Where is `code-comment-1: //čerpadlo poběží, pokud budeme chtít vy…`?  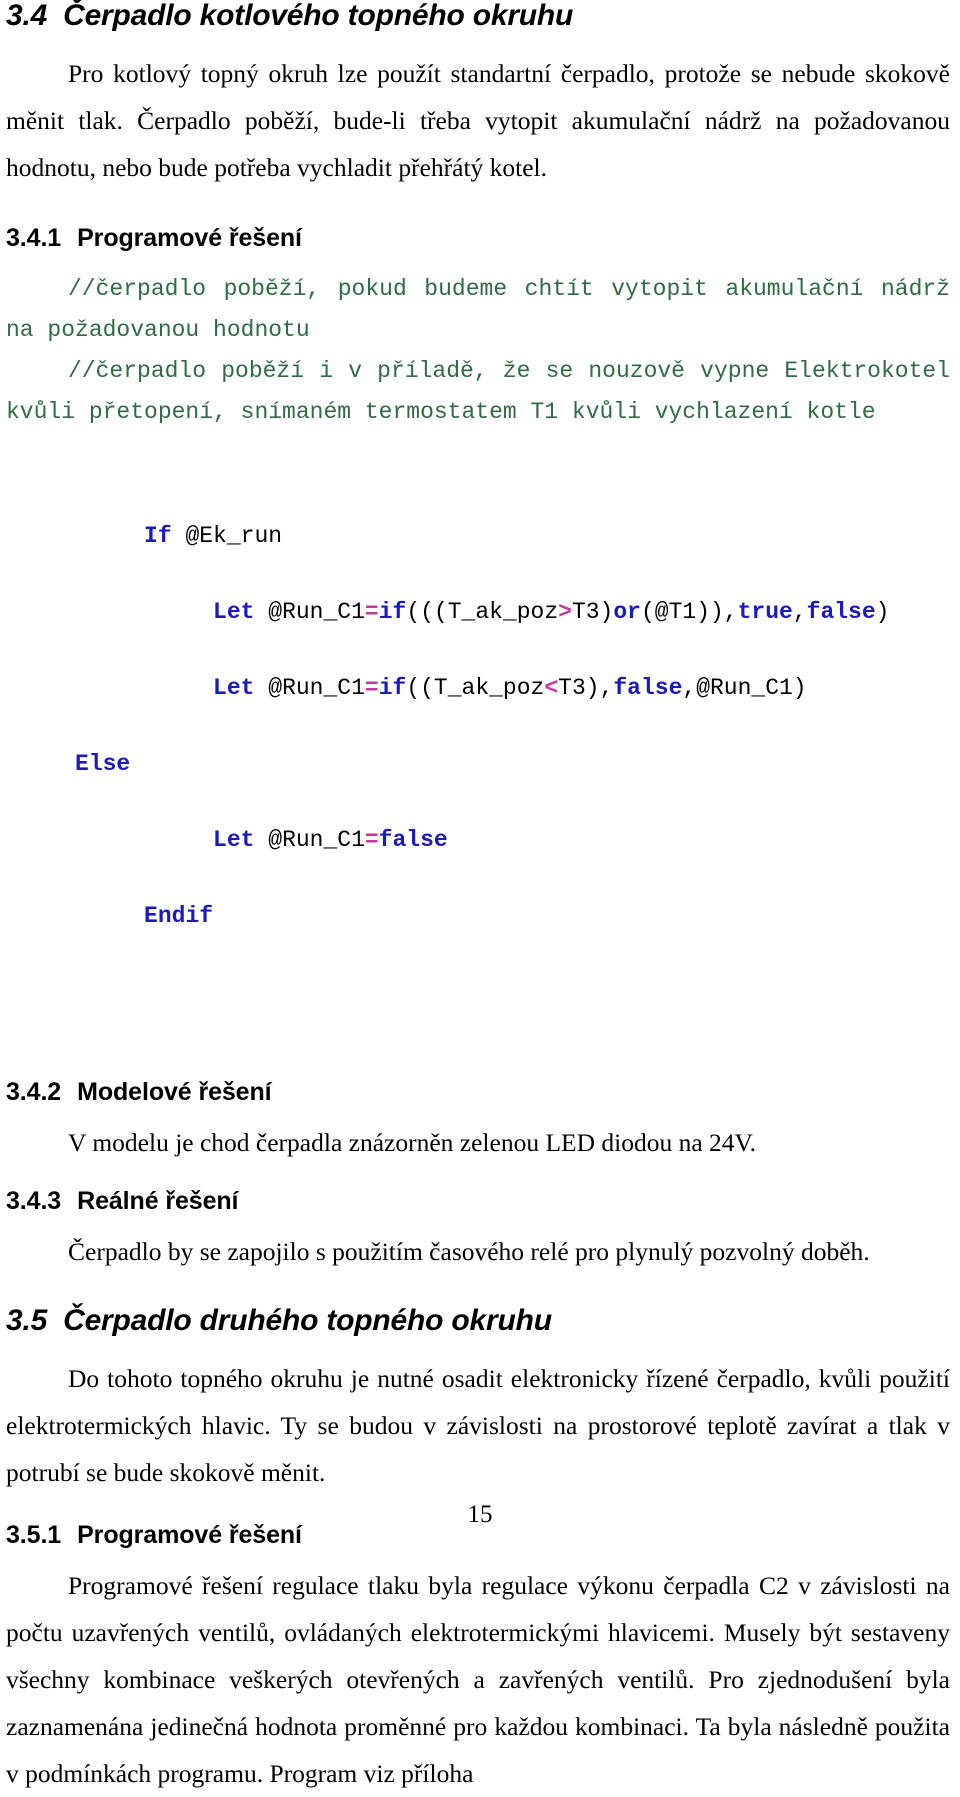
code-comment-1: //čerpadlo poběží, pokud budeme chtít vy… is located at coordinates (478, 309).